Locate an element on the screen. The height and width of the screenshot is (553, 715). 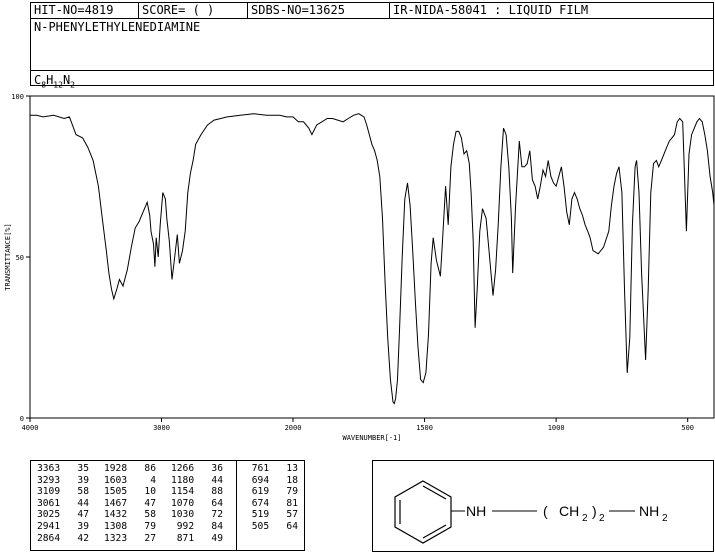
chain-close-paren: ) is located at coordinates (594, 511).